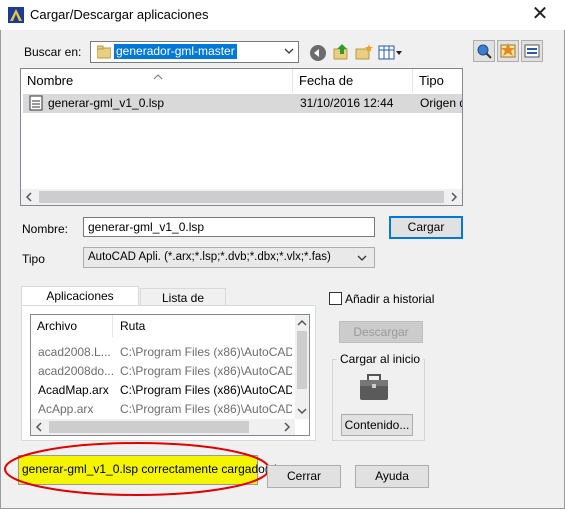  What do you see at coordinates (241, 90) in the screenshot?
I see `file-list-header: Nombre Fecha de modifica... Tipo` at bounding box center [241, 90].